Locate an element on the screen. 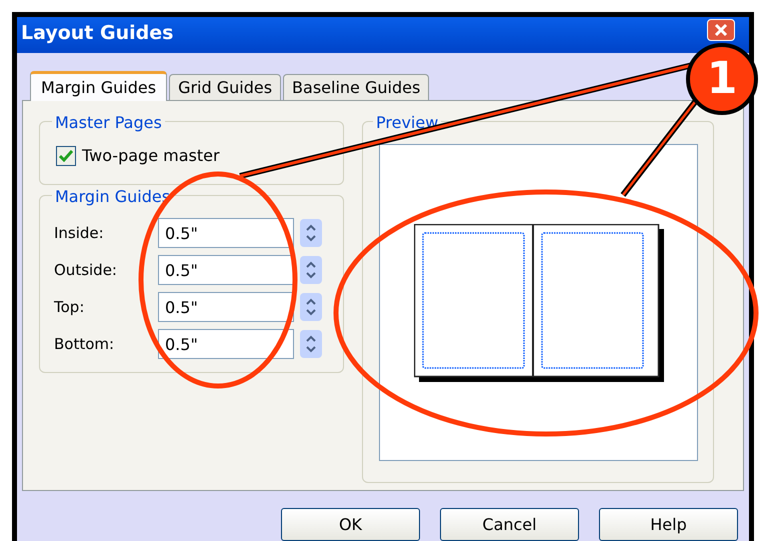 Image resolution: width=759 pixels, height=541 pixels. dialog-button: OK is located at coordinates (350, 524).